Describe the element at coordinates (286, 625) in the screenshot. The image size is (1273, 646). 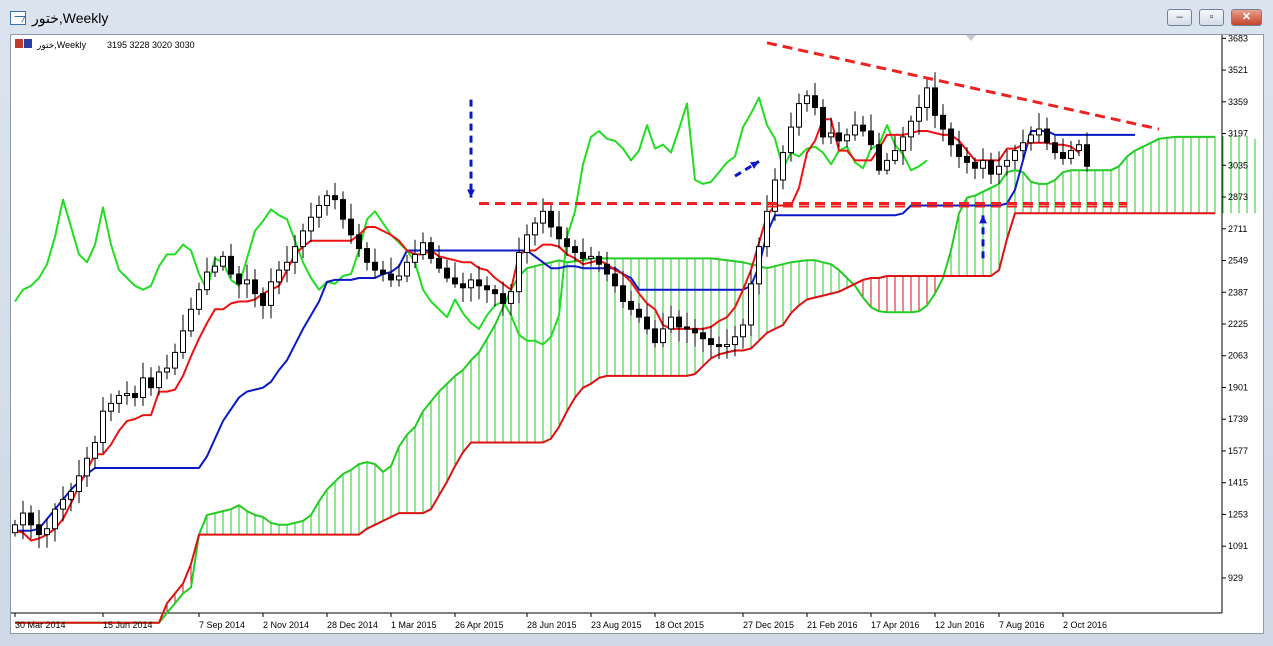
I see `time-axis-label: 2 Nov 2014` at that location.